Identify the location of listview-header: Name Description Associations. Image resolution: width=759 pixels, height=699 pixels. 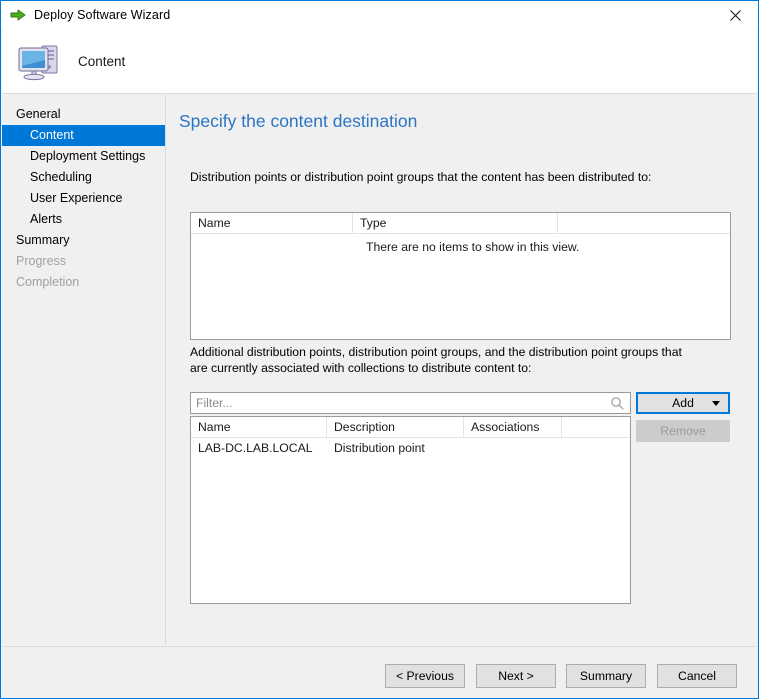
(410, 427).